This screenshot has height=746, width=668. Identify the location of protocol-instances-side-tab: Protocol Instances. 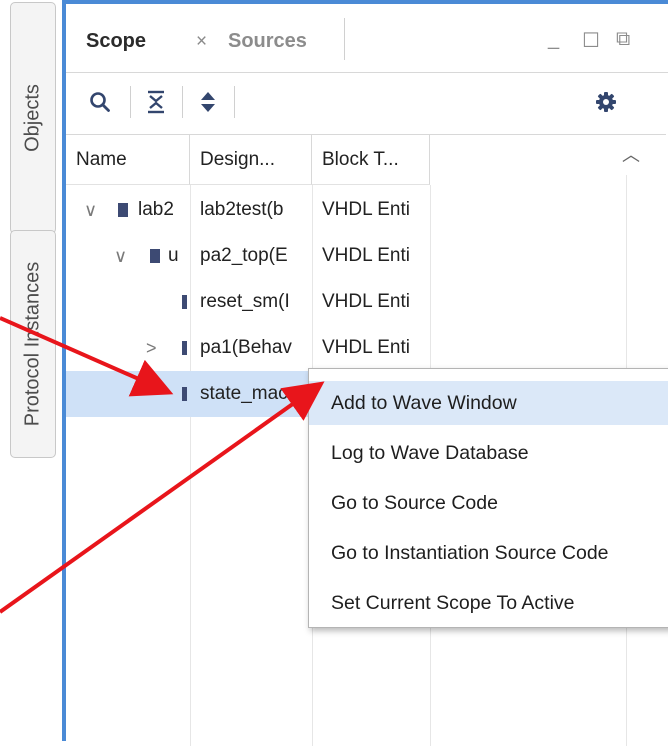
(33, 344).